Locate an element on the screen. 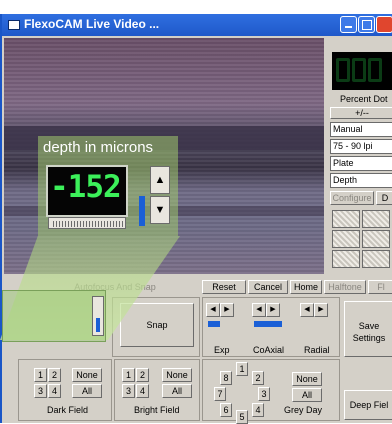  radial-left-arrow: ◀ is located at coordinates (307, 310).